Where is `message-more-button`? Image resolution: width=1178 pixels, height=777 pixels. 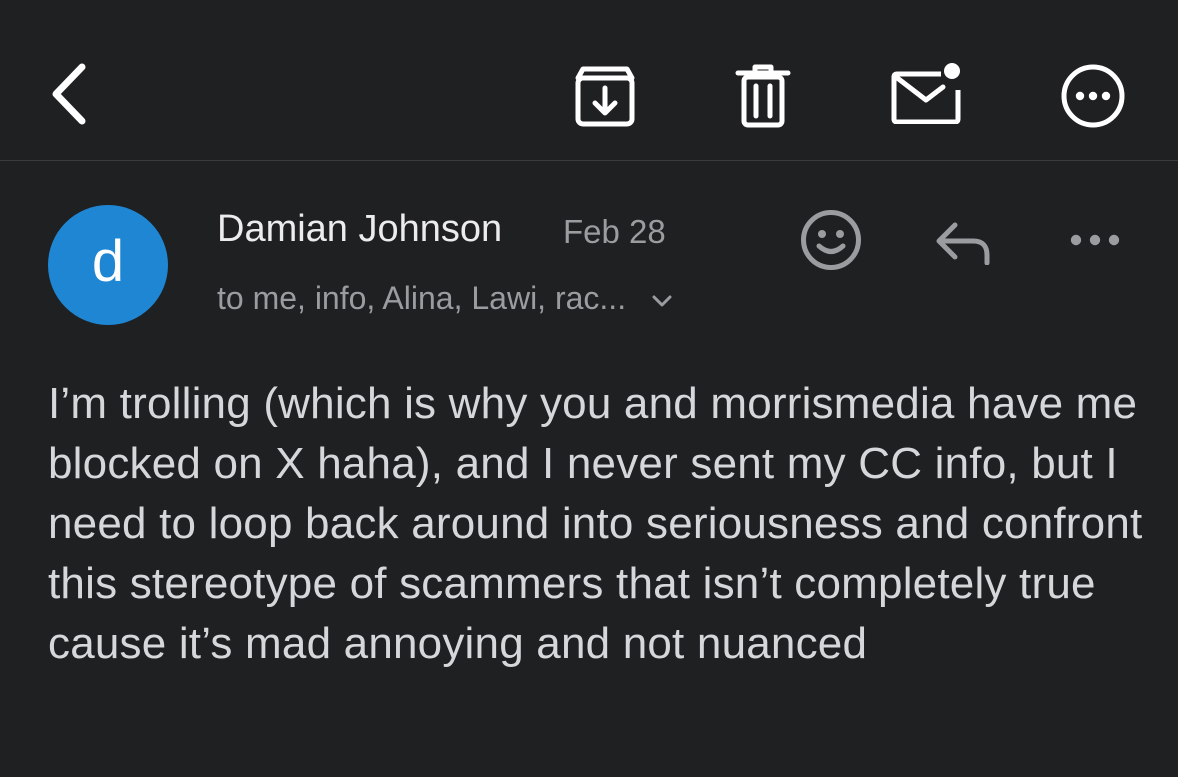
message-more-button is located at coordinates (1095, 240).